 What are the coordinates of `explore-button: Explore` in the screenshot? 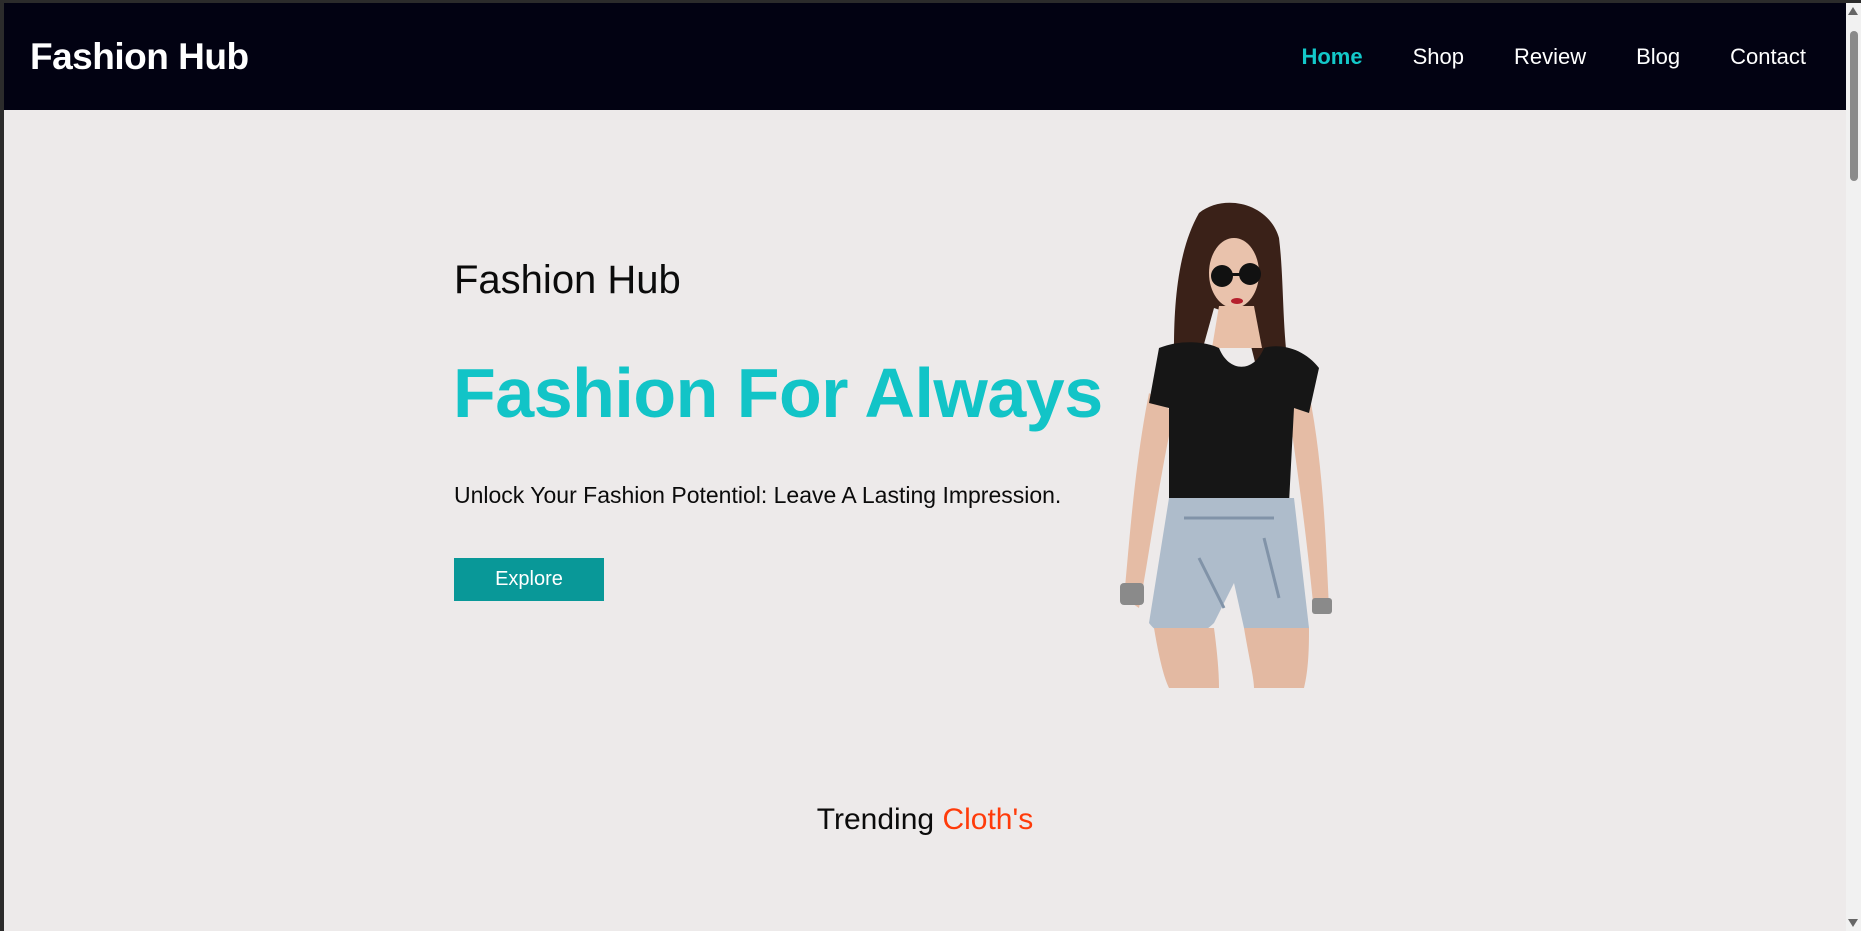 It's located at (529, 579).